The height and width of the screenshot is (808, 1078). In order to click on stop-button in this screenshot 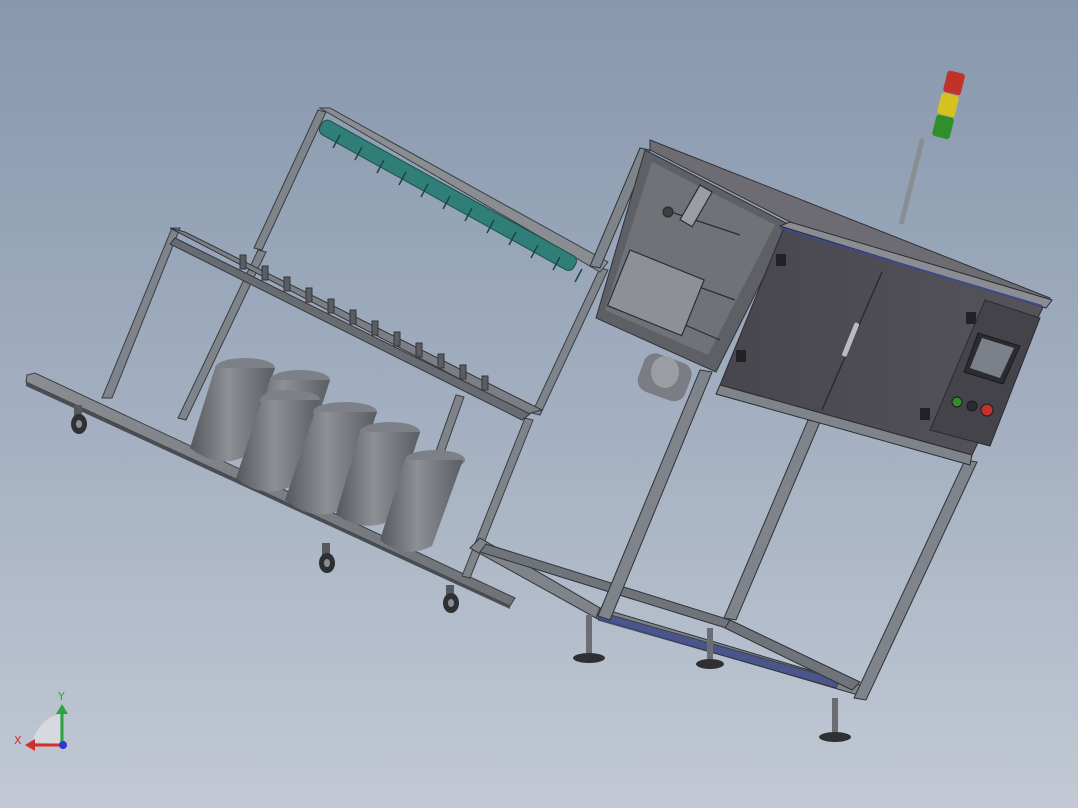, I will do `click(972, 406)`.